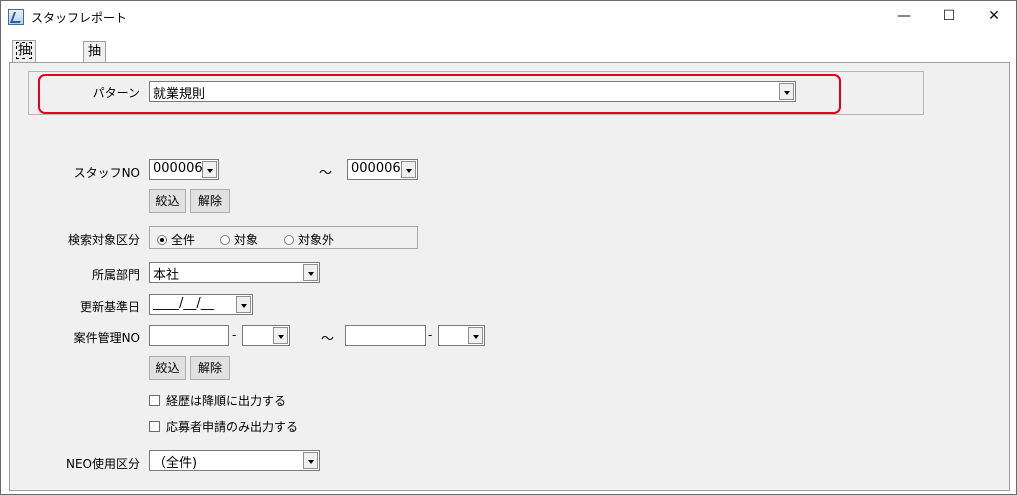 The width and height of the screenshot is (1017, 495). Describe the element at coordinates (178, 168) in the screenshot. I see `staff-no-from-value: 000006` at that location.